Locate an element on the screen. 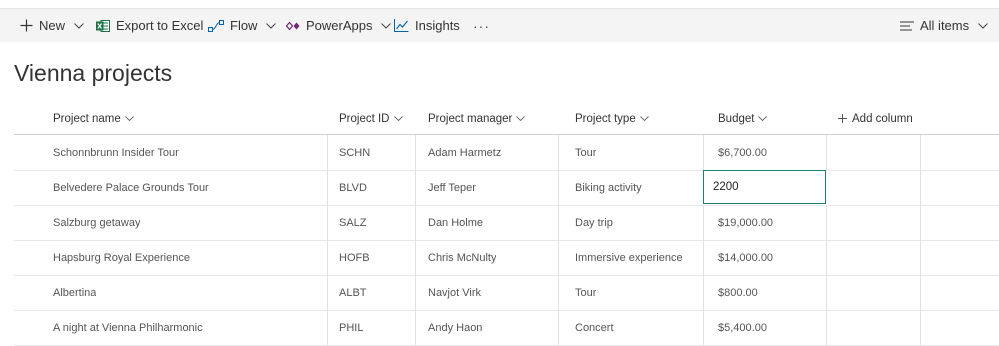 The image size is (999, 346). cell-budget: $19,000.00 is located at coordinates (745, 222).